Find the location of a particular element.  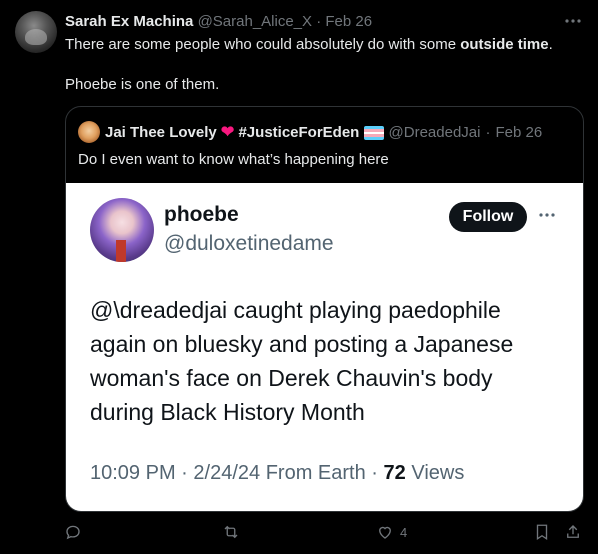

quoted-author-handle: @DreadedJai is located at coordinates (435, 132).